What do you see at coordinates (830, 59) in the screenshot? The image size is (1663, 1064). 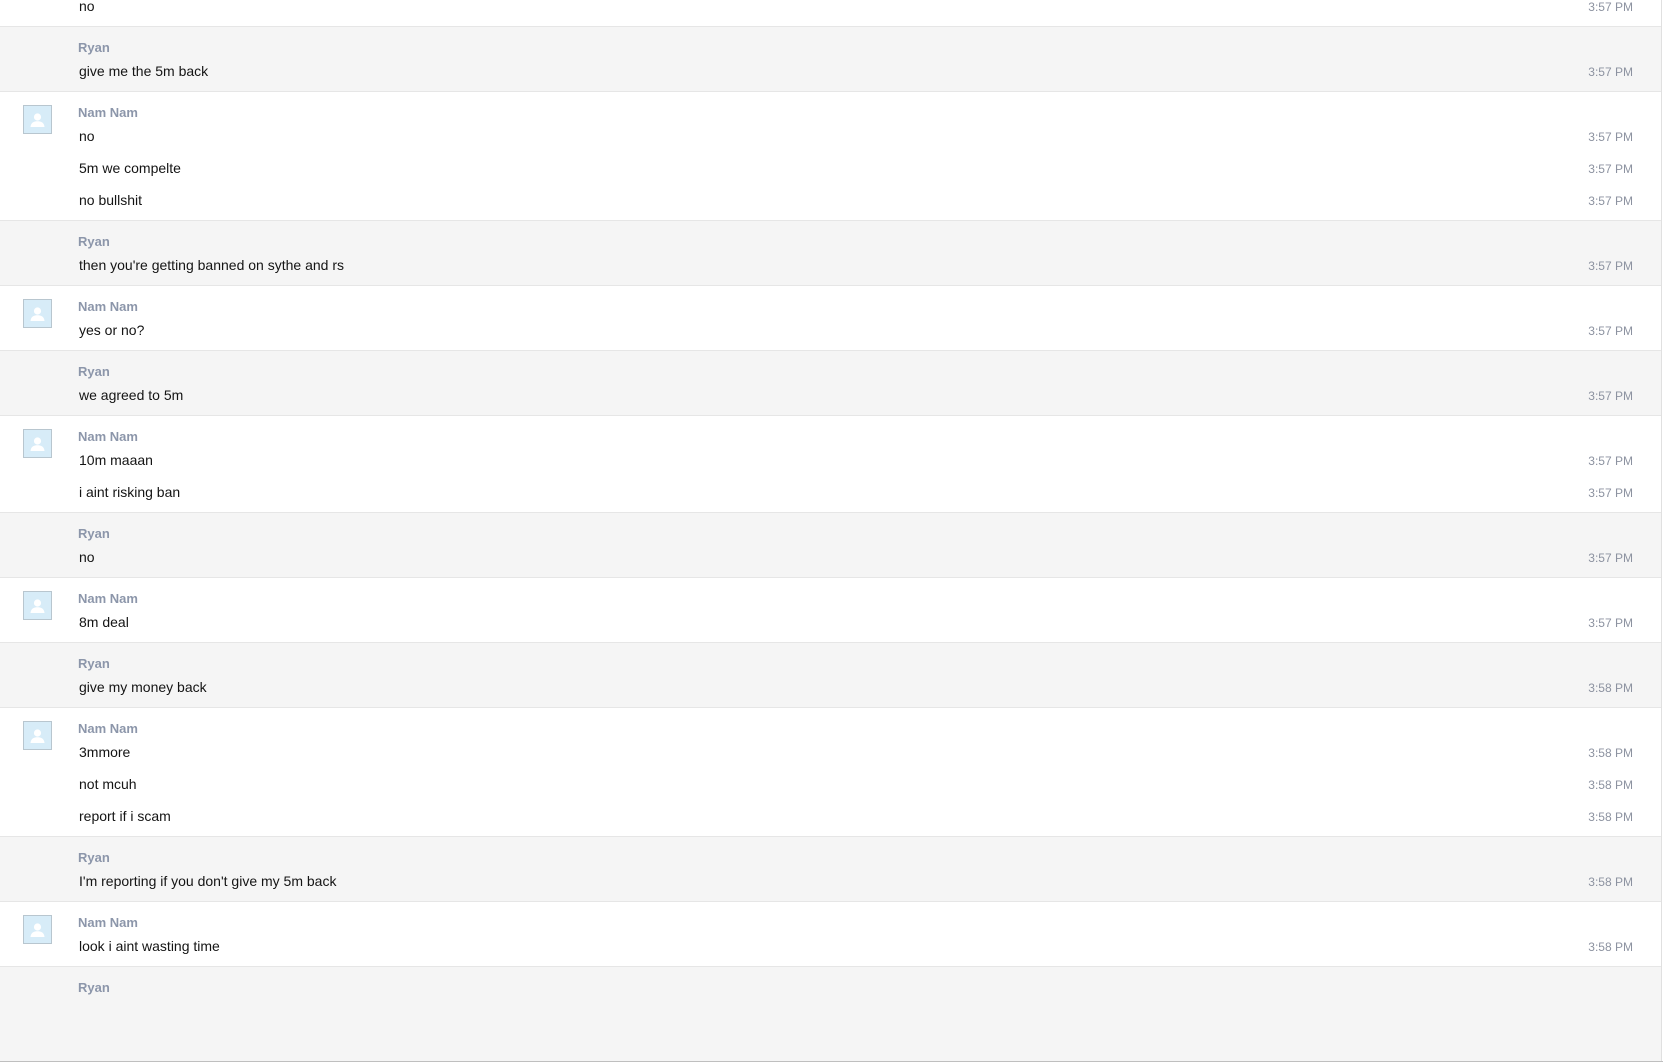 I see `message-group: Ryan give me the 5m back 3:57 PM` at bounding box center [830, 59].